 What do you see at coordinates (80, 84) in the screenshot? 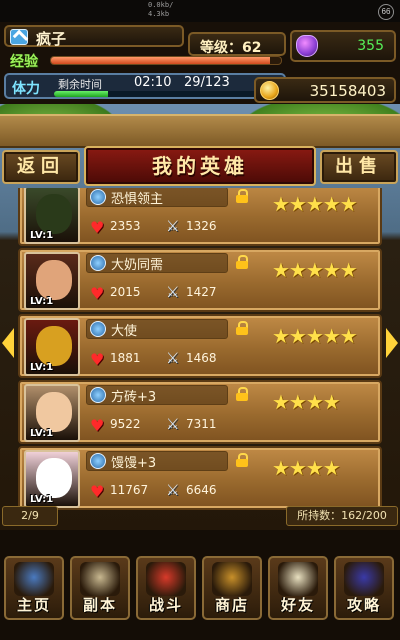
I see `stamina-timer-label: 剩余时间` at bounding box center [80, 84].